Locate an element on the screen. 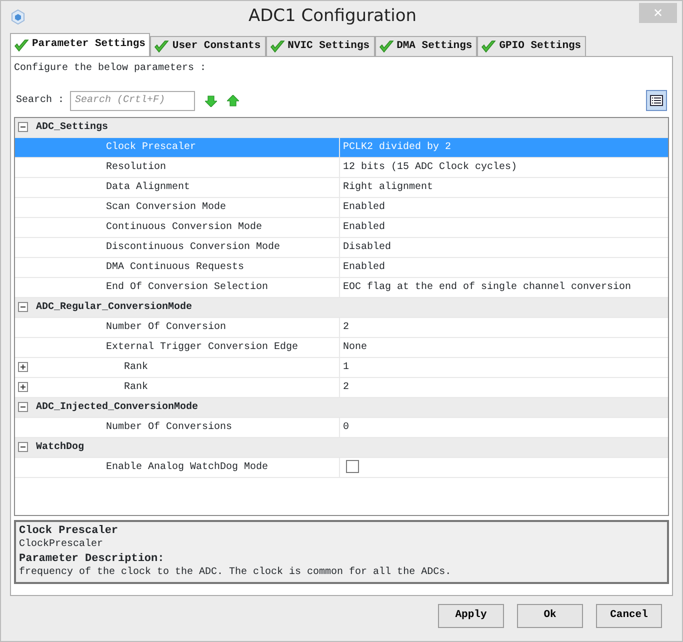 The width and height of the screenshot is (683, 642). tab: Parameter Settings is located at coordinates (80, 44).